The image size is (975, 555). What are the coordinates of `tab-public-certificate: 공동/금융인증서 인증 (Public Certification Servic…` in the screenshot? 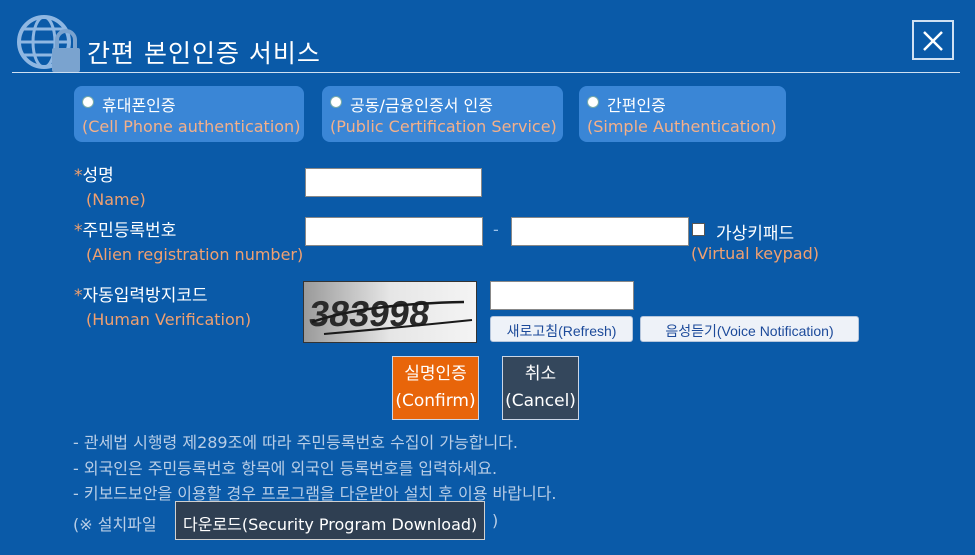 It's located at (442, 114).